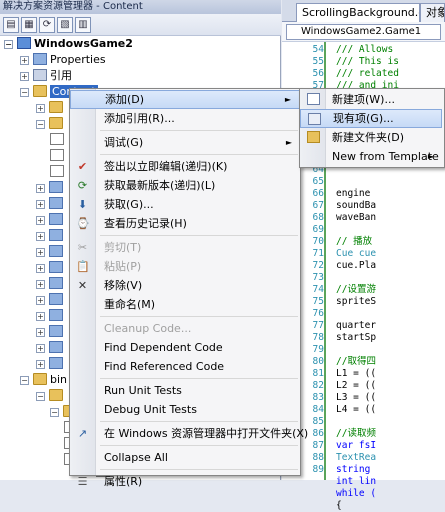  I want to click on code-line: cue.Pla, so click(356, 266).